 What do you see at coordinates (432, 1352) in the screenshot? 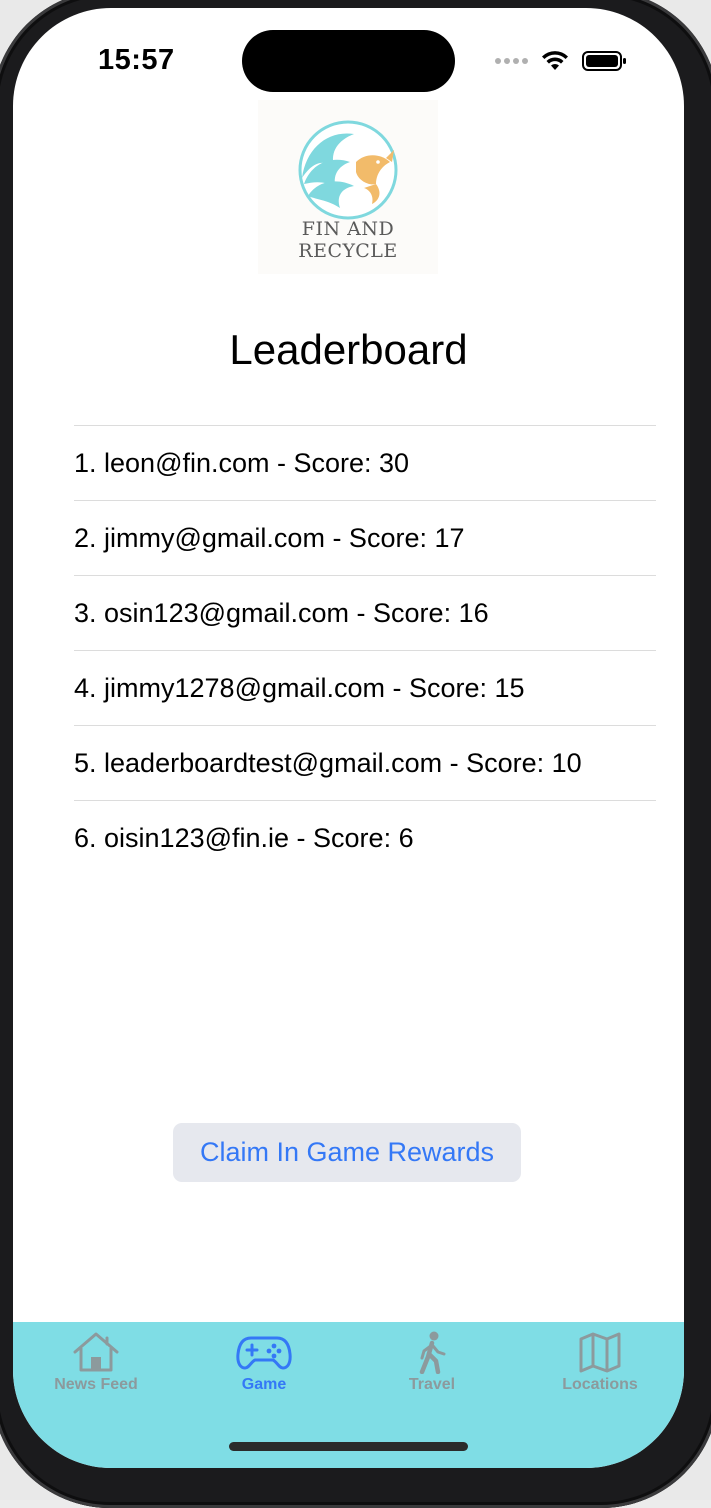
I see `walking-figure-icon` at bounding box center [432, 1352].